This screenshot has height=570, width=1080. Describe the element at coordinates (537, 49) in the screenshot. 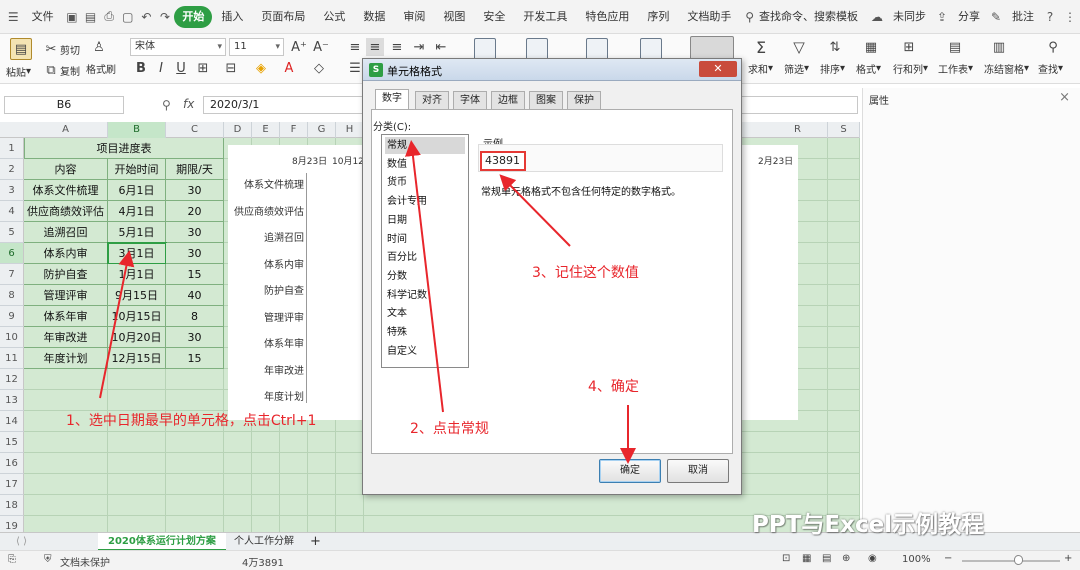

I see `wrap-text-icon` at that location.